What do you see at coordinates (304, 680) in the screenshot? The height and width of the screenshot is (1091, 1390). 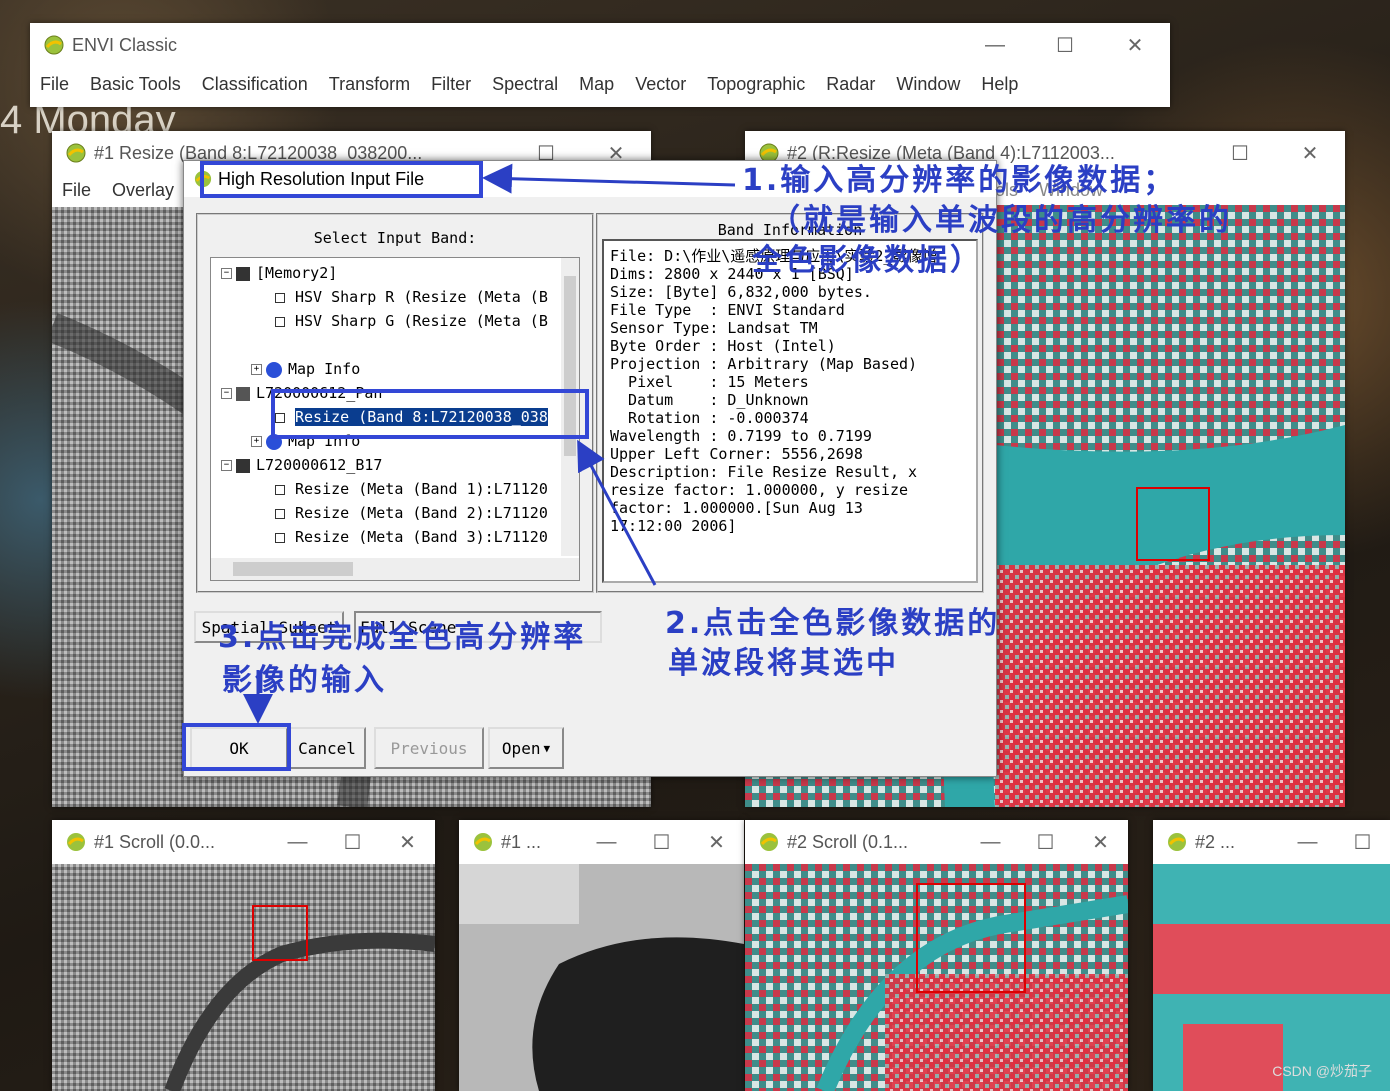 I see `annotation-step3-line2: 影像的输入` at bounding box center [304, 680].